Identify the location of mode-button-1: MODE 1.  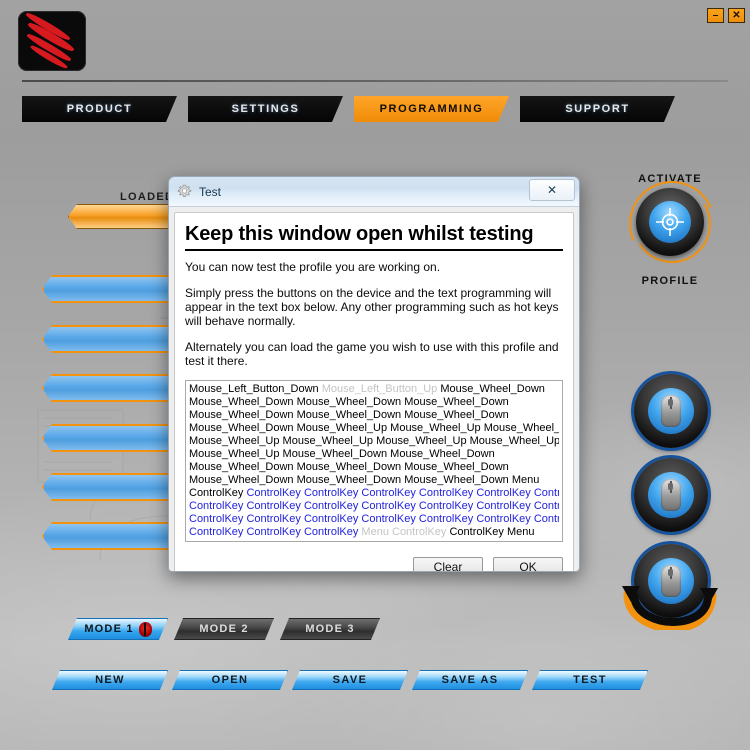
(118, 629).